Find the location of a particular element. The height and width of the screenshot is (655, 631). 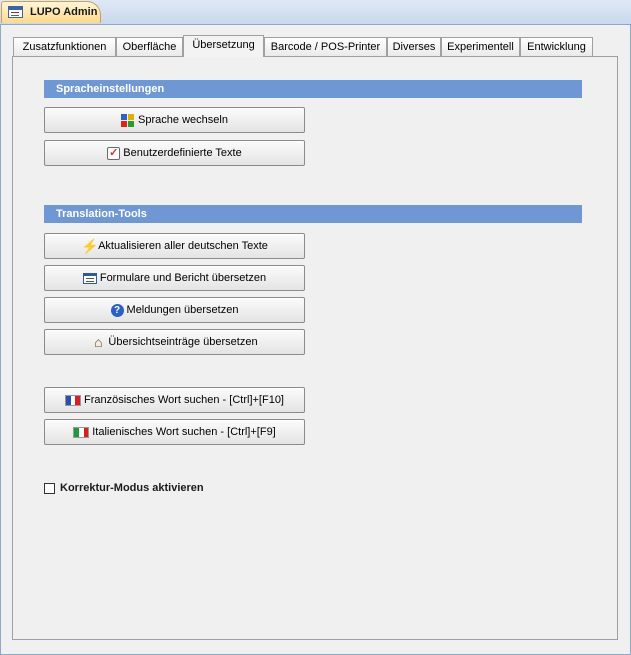

home-icon: ⌂ is located at coordinates (98, 342).